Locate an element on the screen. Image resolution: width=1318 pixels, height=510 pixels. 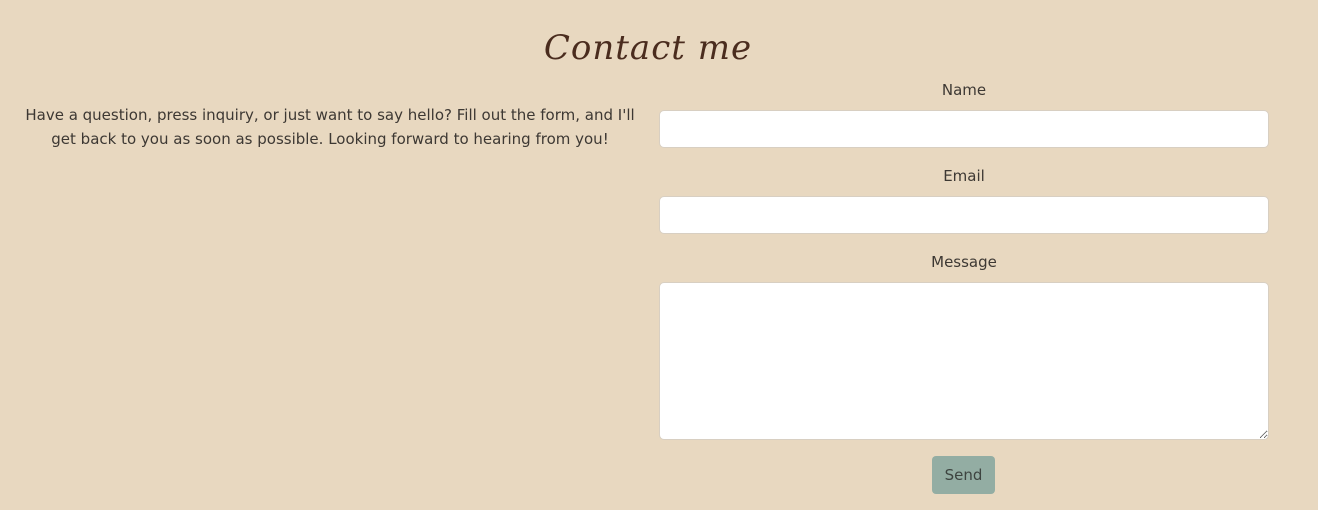
name-label: Name is located at coordinates (964, 90).